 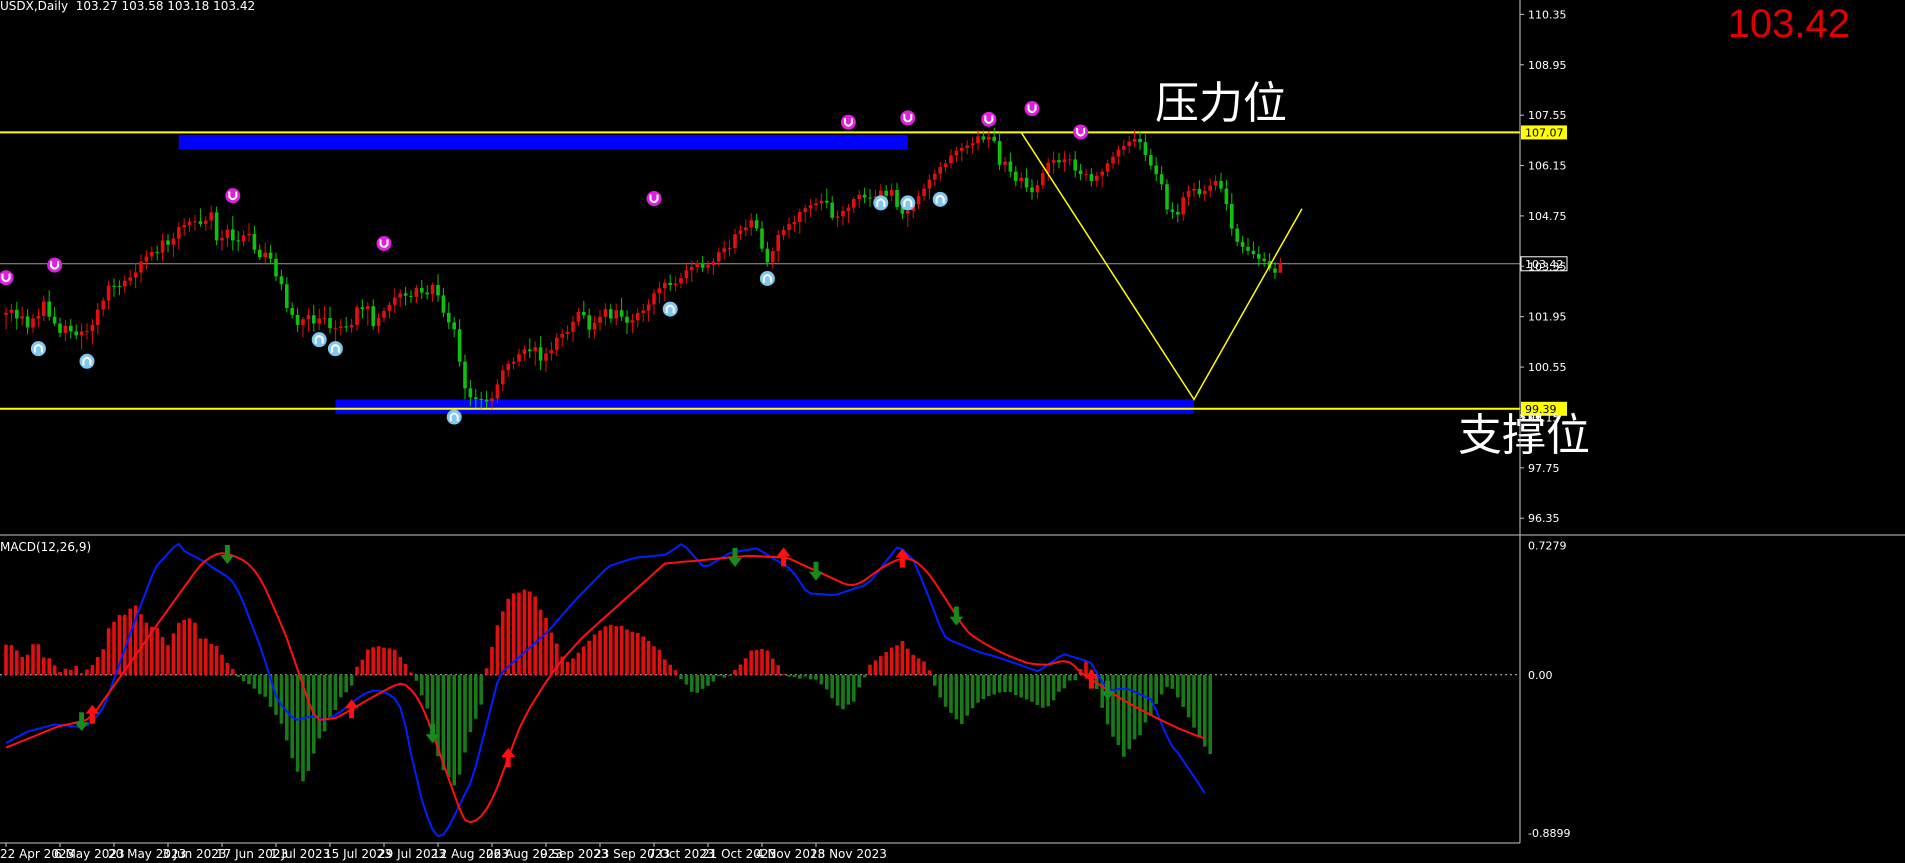 What do you see at coordinates (908, 118) in the screenshot?
I see `up-fractal-marker` at bounding box center [908, 118].